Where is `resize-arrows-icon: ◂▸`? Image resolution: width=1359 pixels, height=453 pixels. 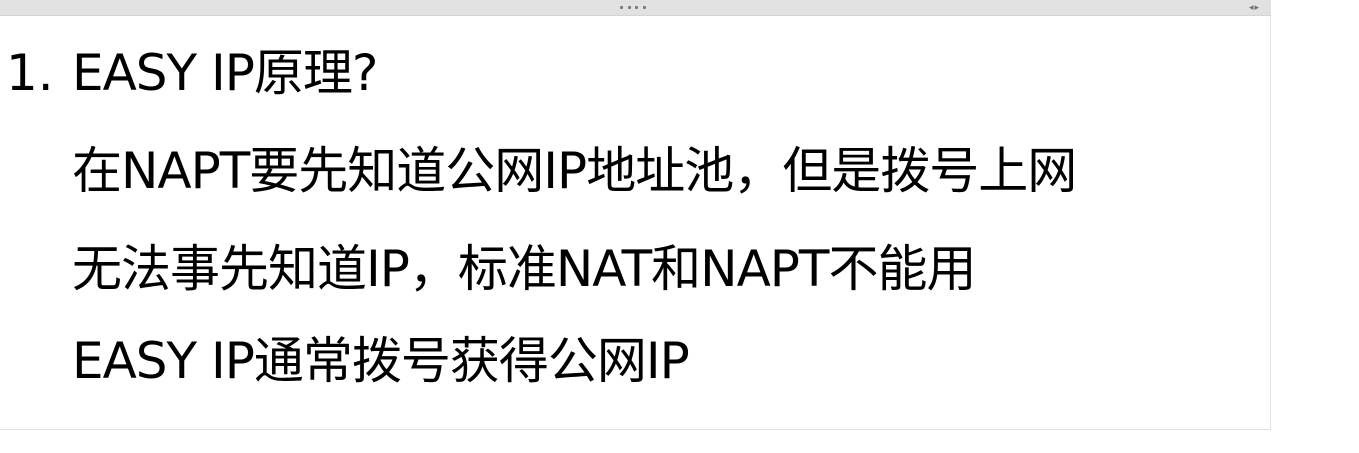 resize-arrows-icon: ◂▸ is located at coordinates (1259, 8).